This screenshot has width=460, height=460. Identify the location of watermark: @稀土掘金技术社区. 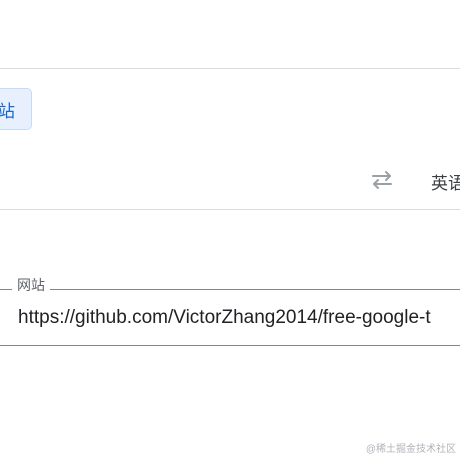
(410, 449).